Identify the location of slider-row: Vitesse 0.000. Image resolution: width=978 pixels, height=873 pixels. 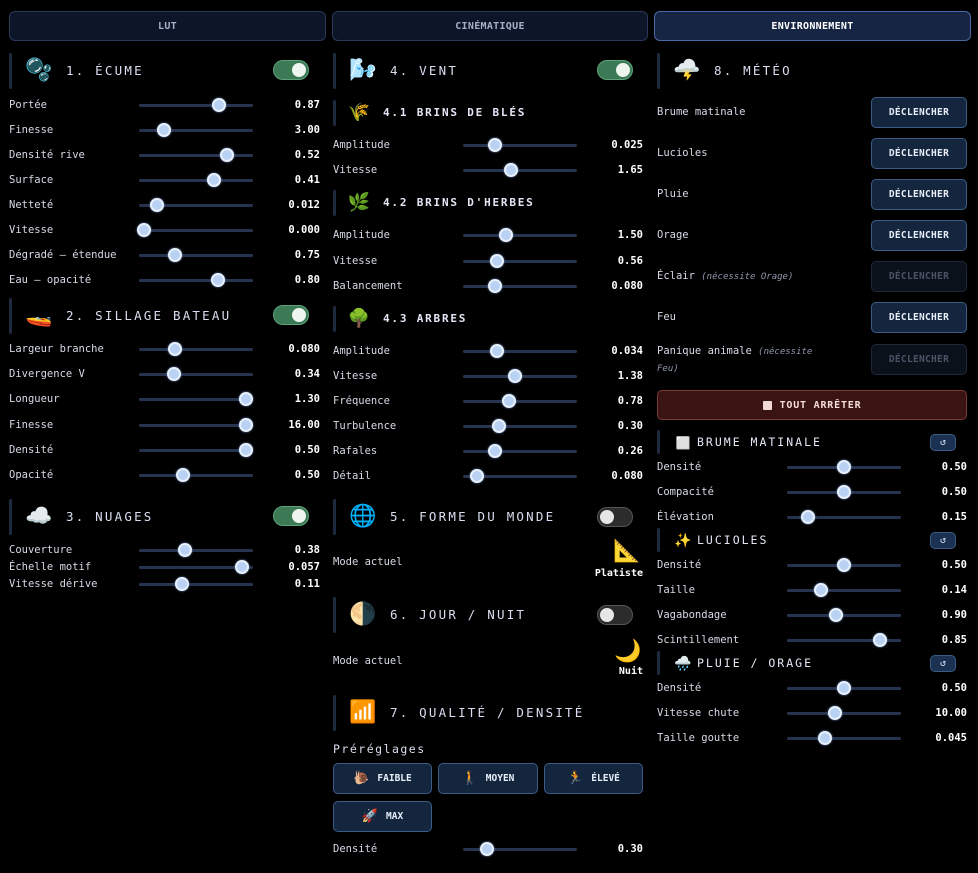
(165, 230).